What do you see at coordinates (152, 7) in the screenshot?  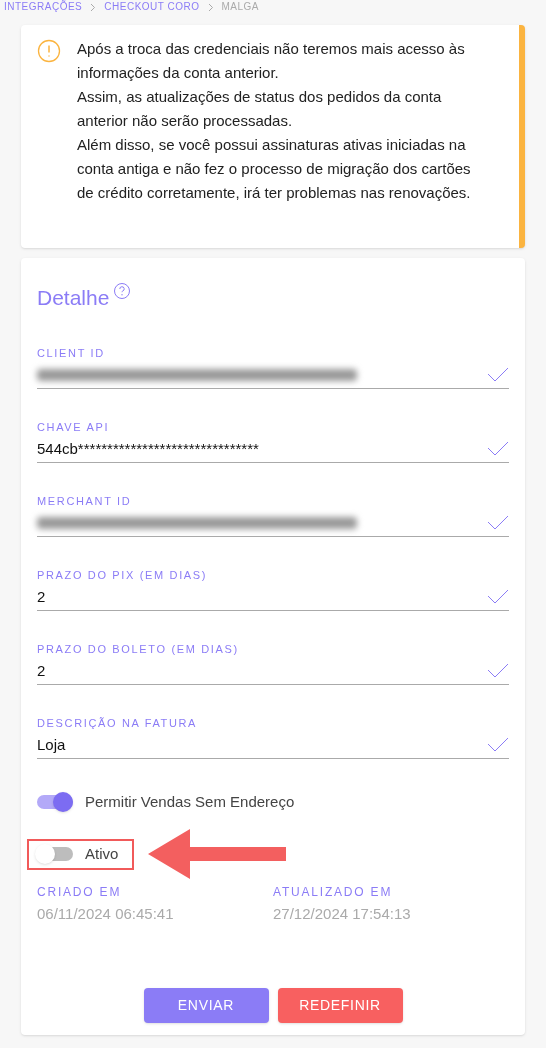 I see `breadcrumb-link: CHECKOUT CORO` at bounding box center [152, 7].